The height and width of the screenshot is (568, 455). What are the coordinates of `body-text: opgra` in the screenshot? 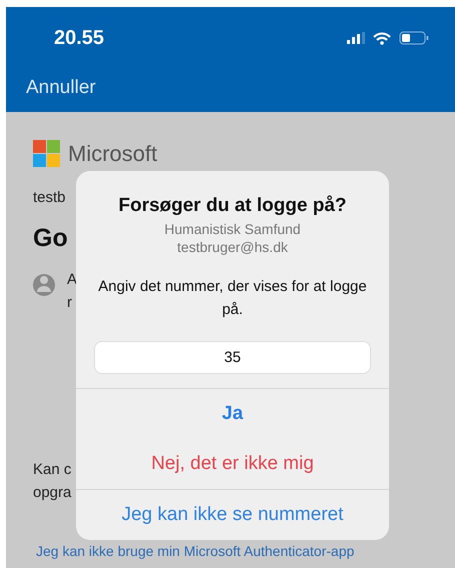 It's located at (52, 492).